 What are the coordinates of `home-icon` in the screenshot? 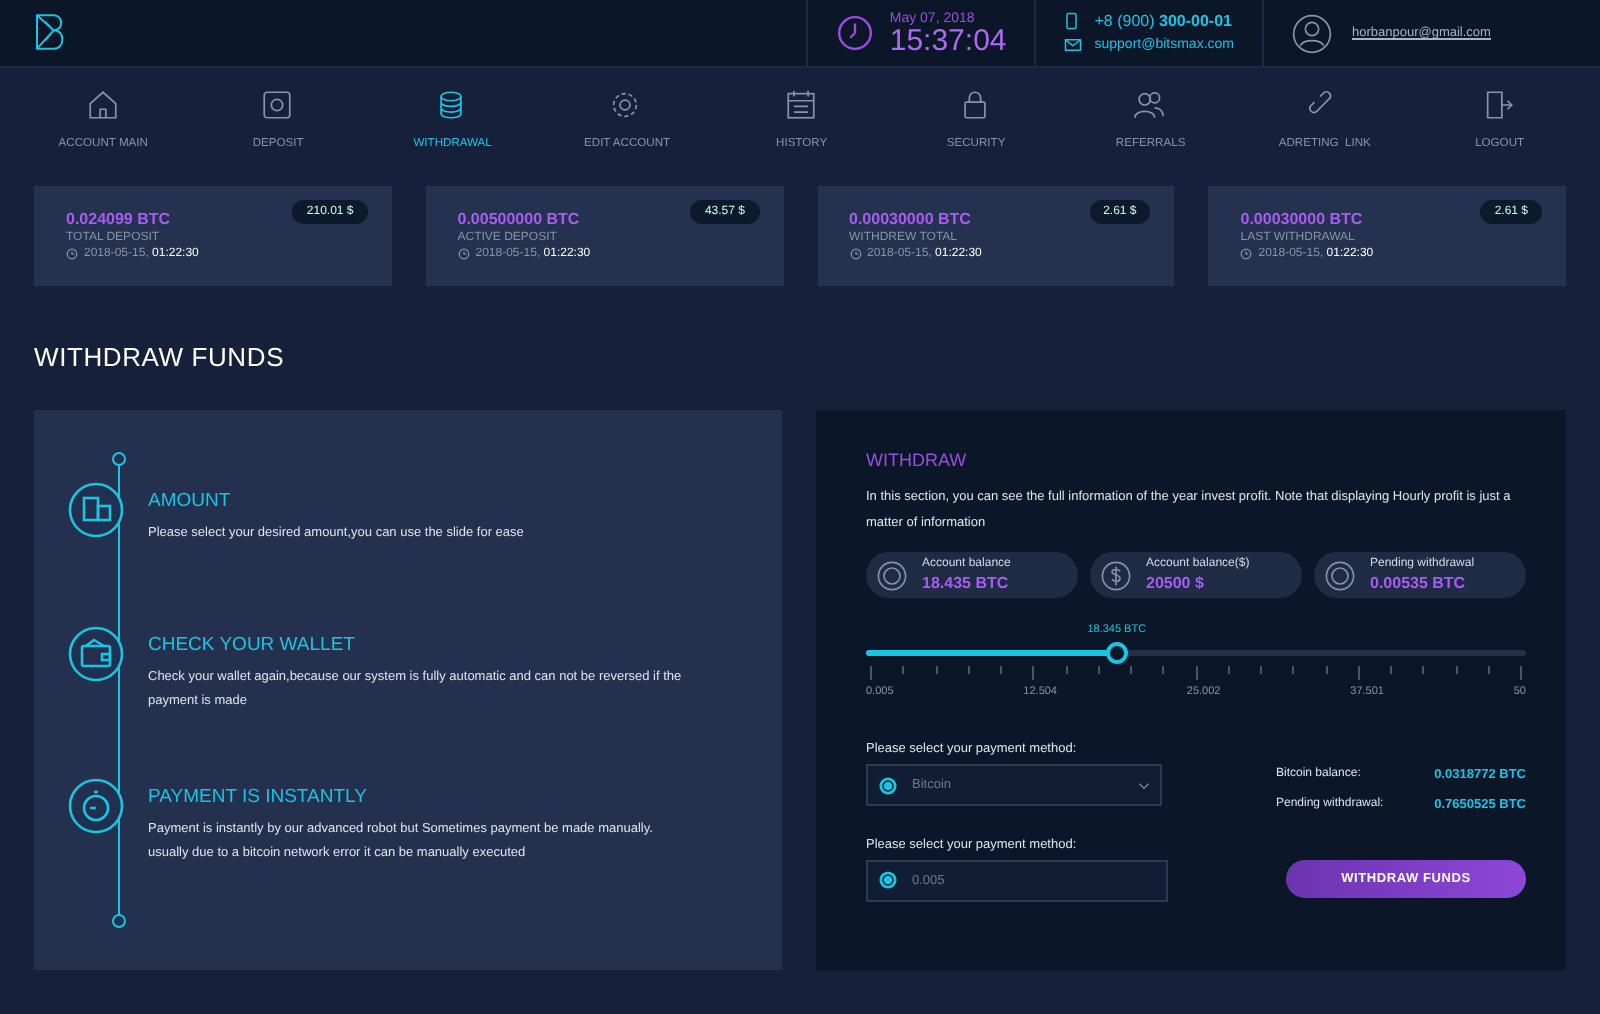 It's located at (102, 105).